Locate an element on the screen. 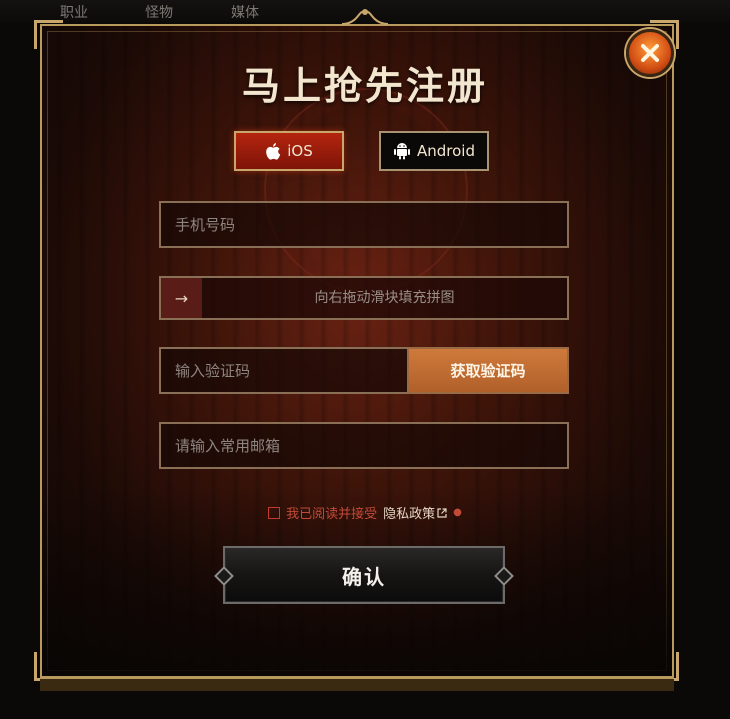 This screenshot has width=730, height=719. close-x-icon is located at coordinates (650, 53).